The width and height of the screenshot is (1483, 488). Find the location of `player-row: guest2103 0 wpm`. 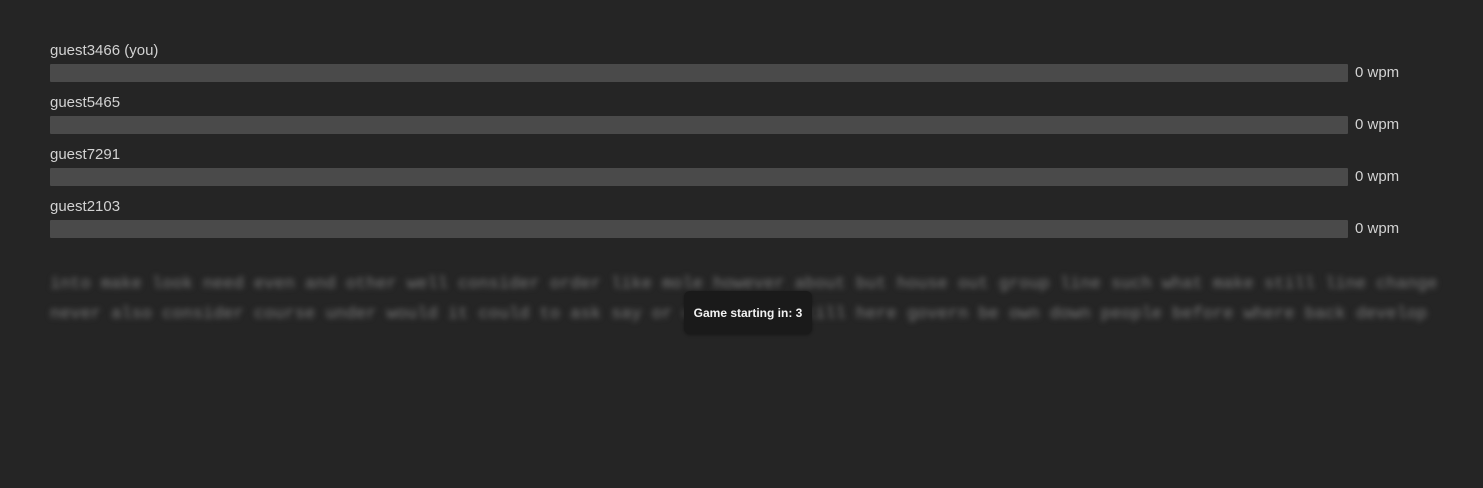

player-row: guest2103 0 wpm is located at coordinates (740, 224).